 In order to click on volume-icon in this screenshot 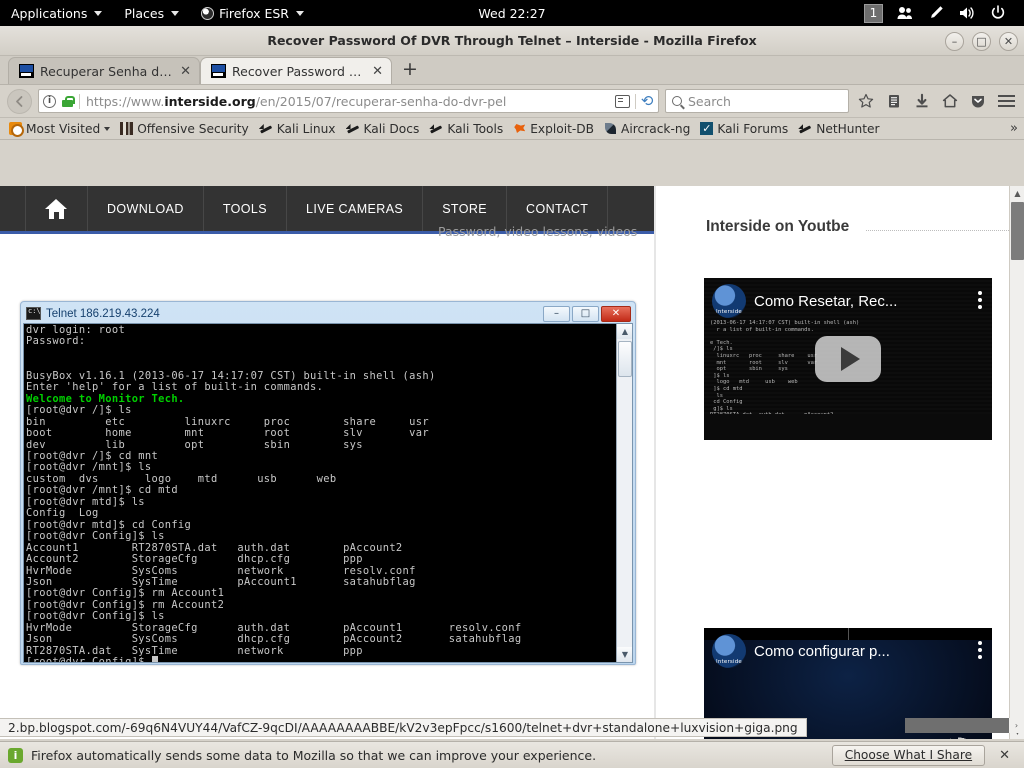, I will do `click(967, 13)`.